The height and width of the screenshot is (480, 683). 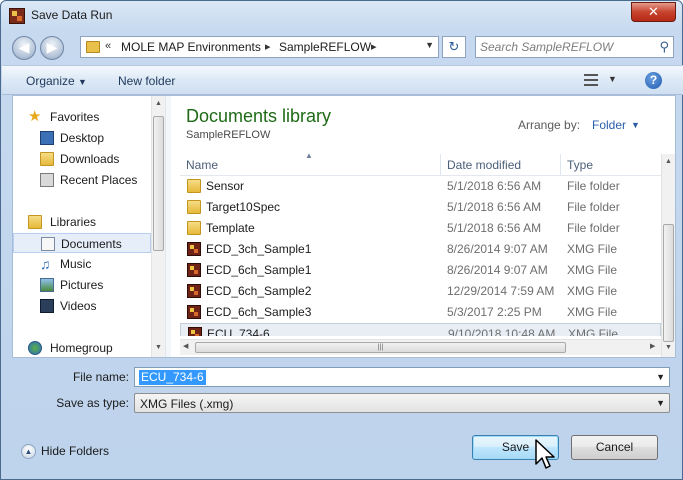 What do you see at coordinates (259, 270) in the screenshot?
I see `file-name: ECD_6ch_Sample1` at bounding box center [259, 270].